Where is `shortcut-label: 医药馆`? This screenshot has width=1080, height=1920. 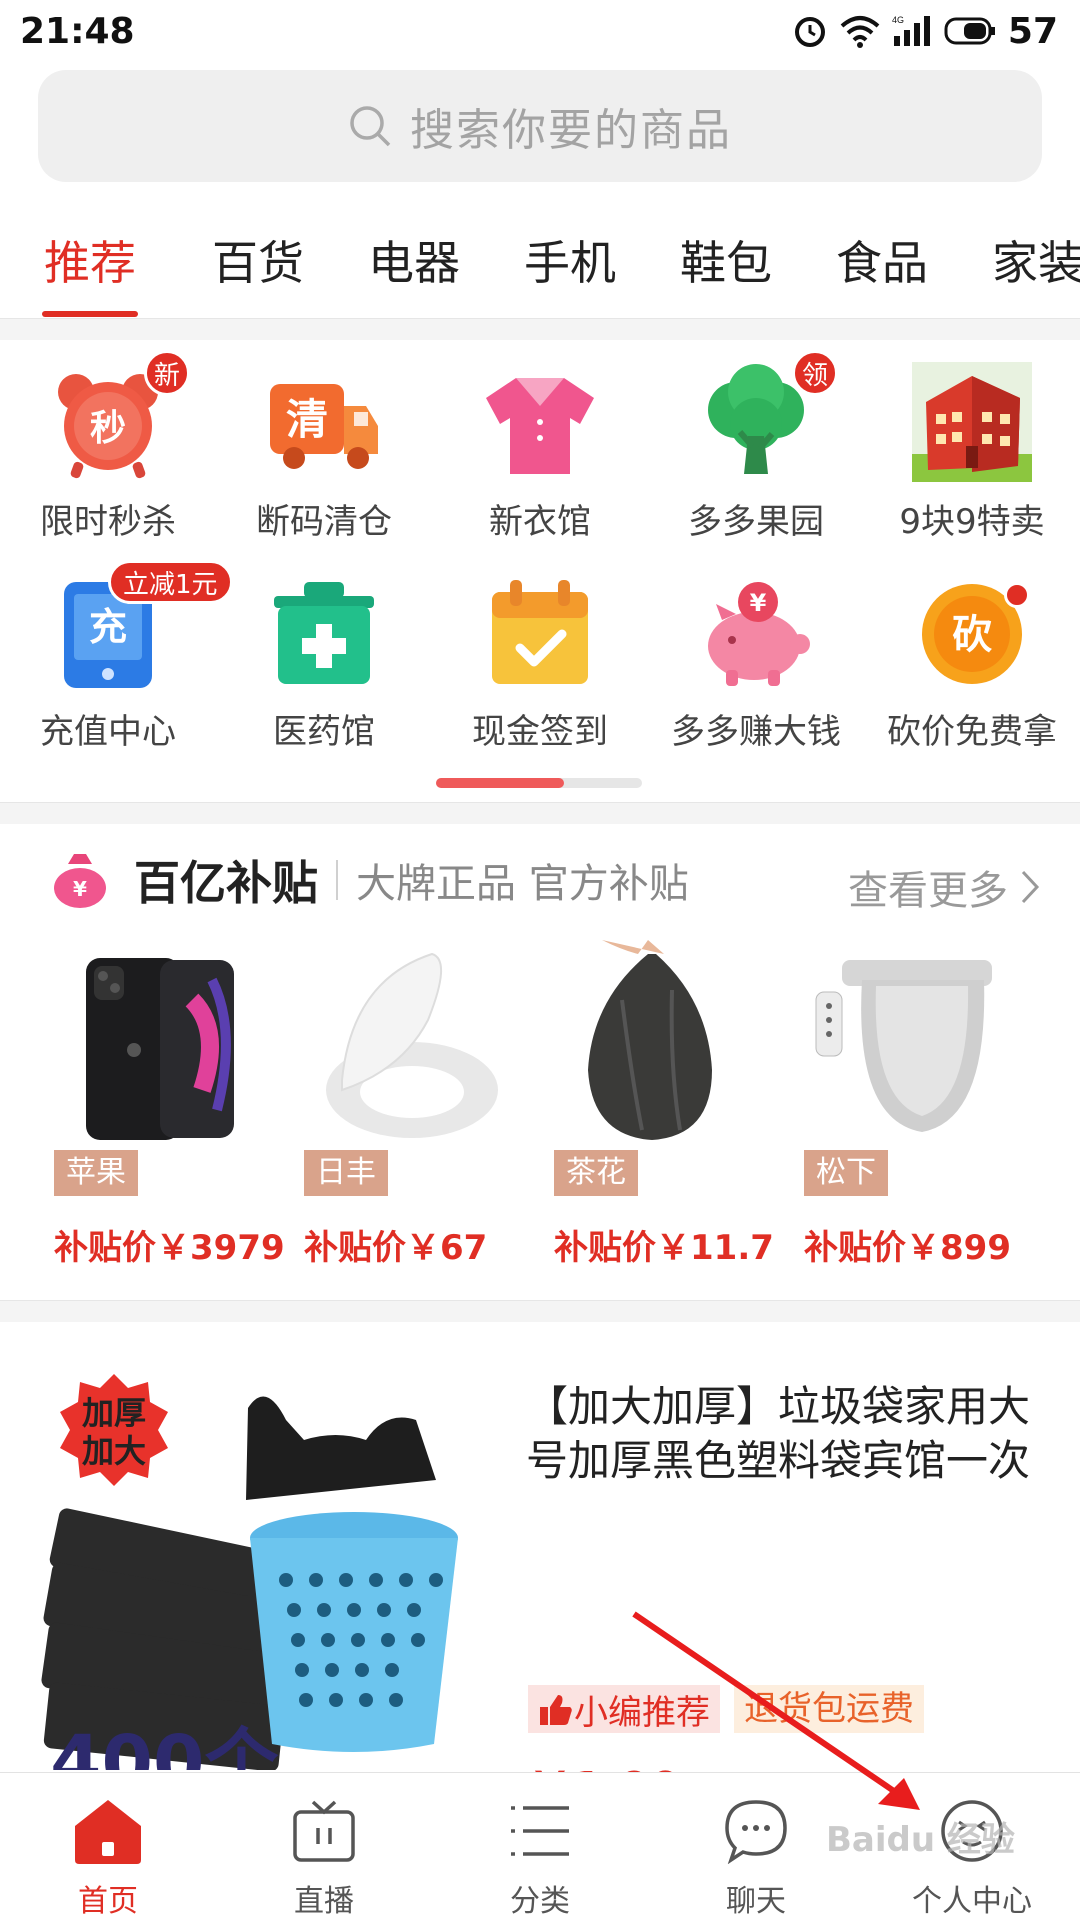
shortcut-label: 医药馆 is located at coordinates (324, 732).